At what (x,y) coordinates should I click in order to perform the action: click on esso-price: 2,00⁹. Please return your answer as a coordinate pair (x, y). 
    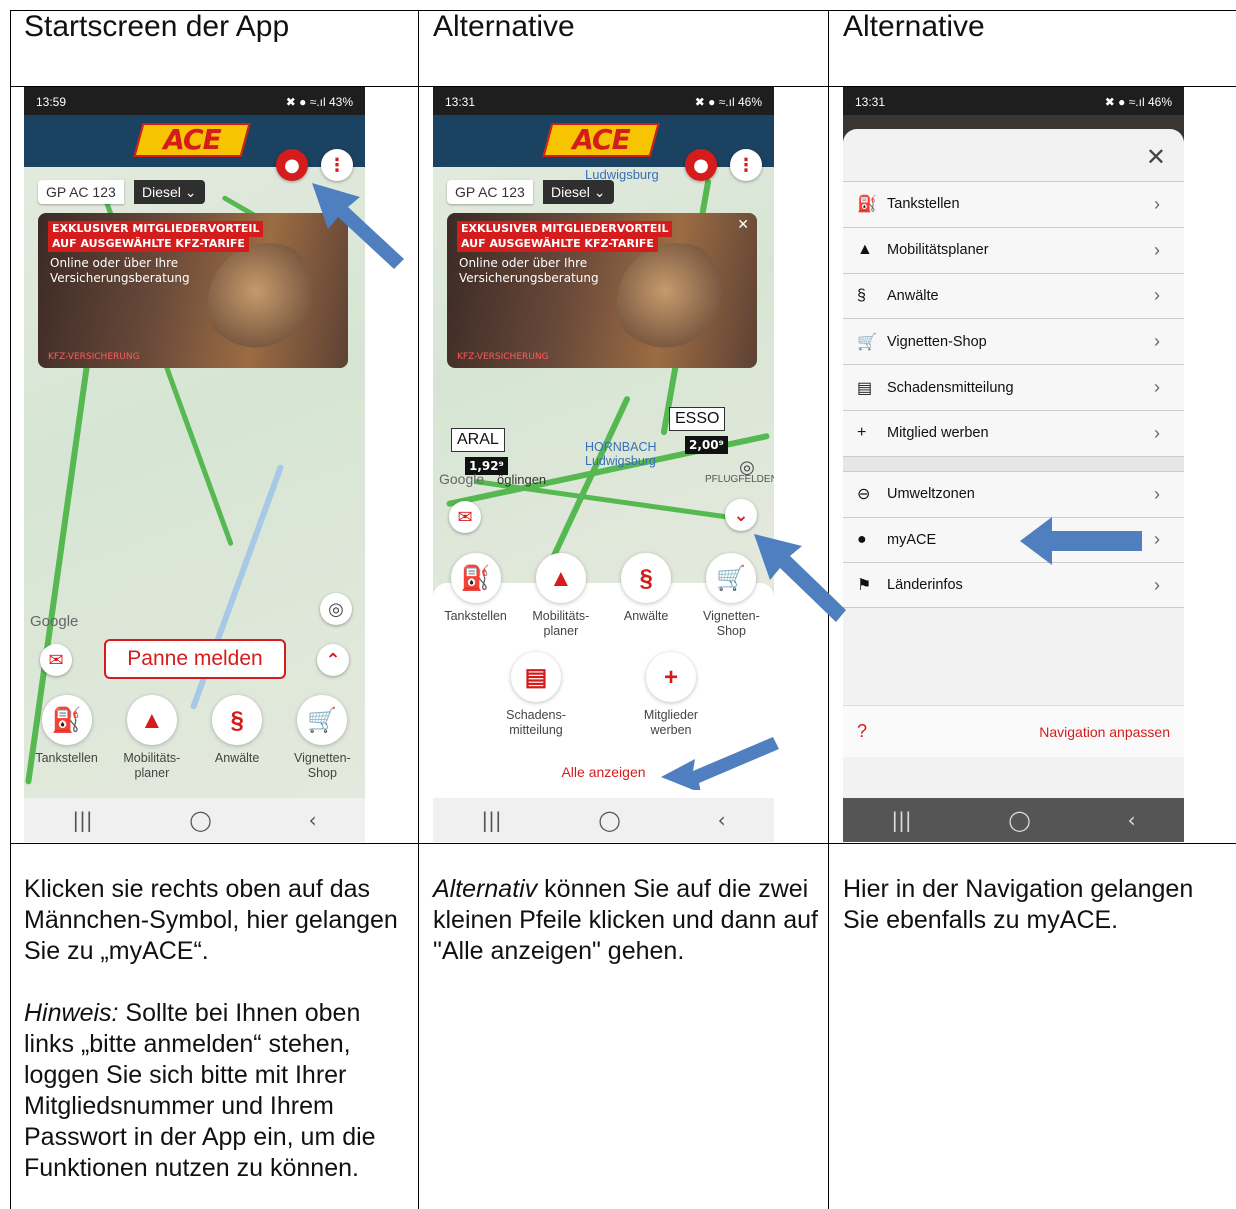
    Looking at the image, I should click on (706, 445).